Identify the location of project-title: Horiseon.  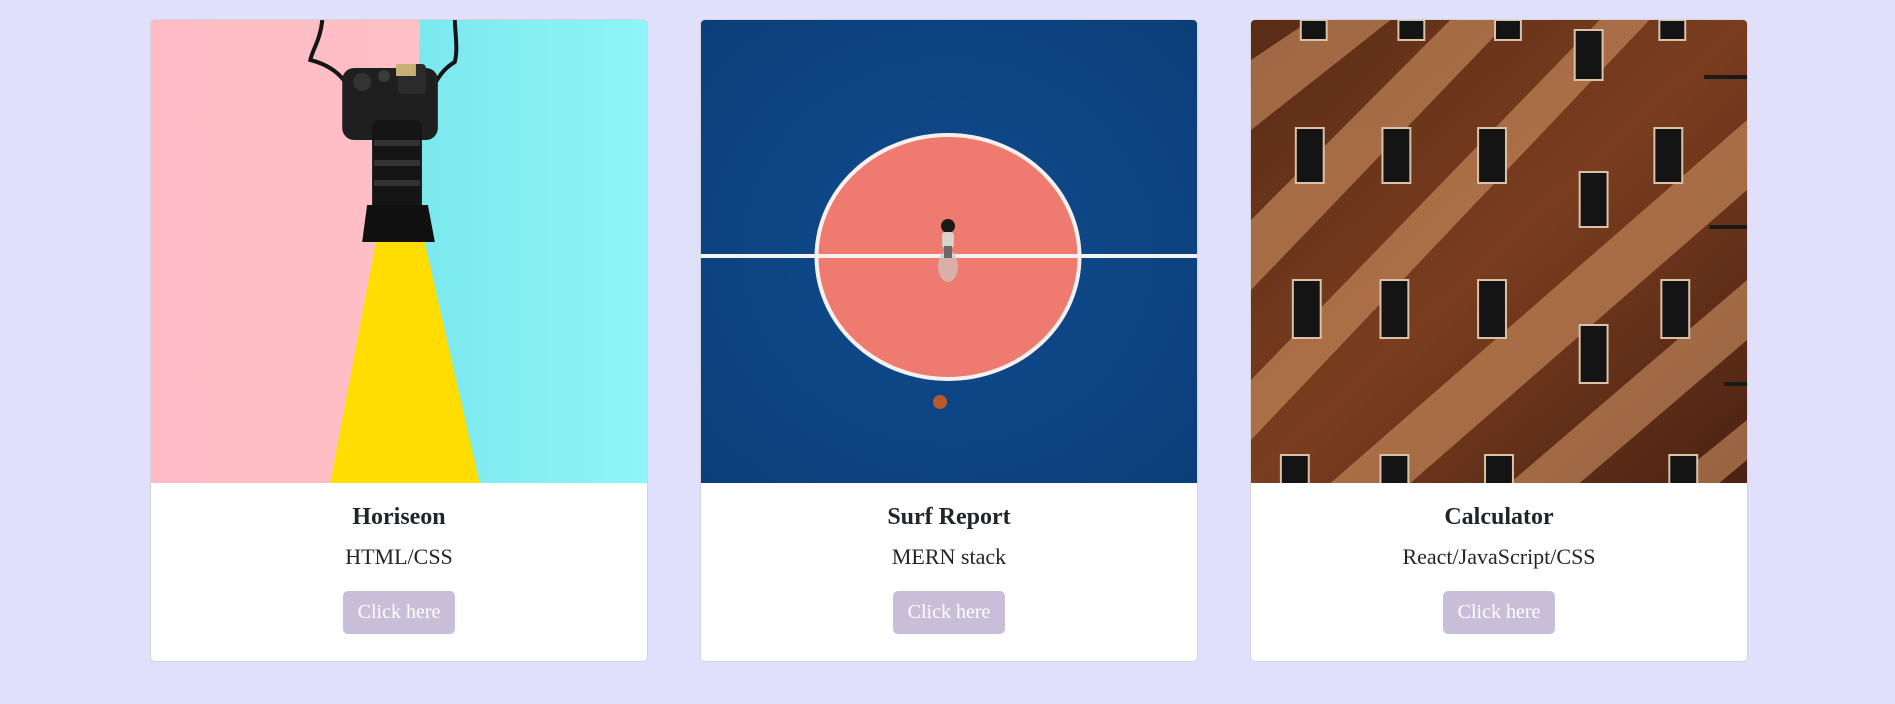
(399, 517).